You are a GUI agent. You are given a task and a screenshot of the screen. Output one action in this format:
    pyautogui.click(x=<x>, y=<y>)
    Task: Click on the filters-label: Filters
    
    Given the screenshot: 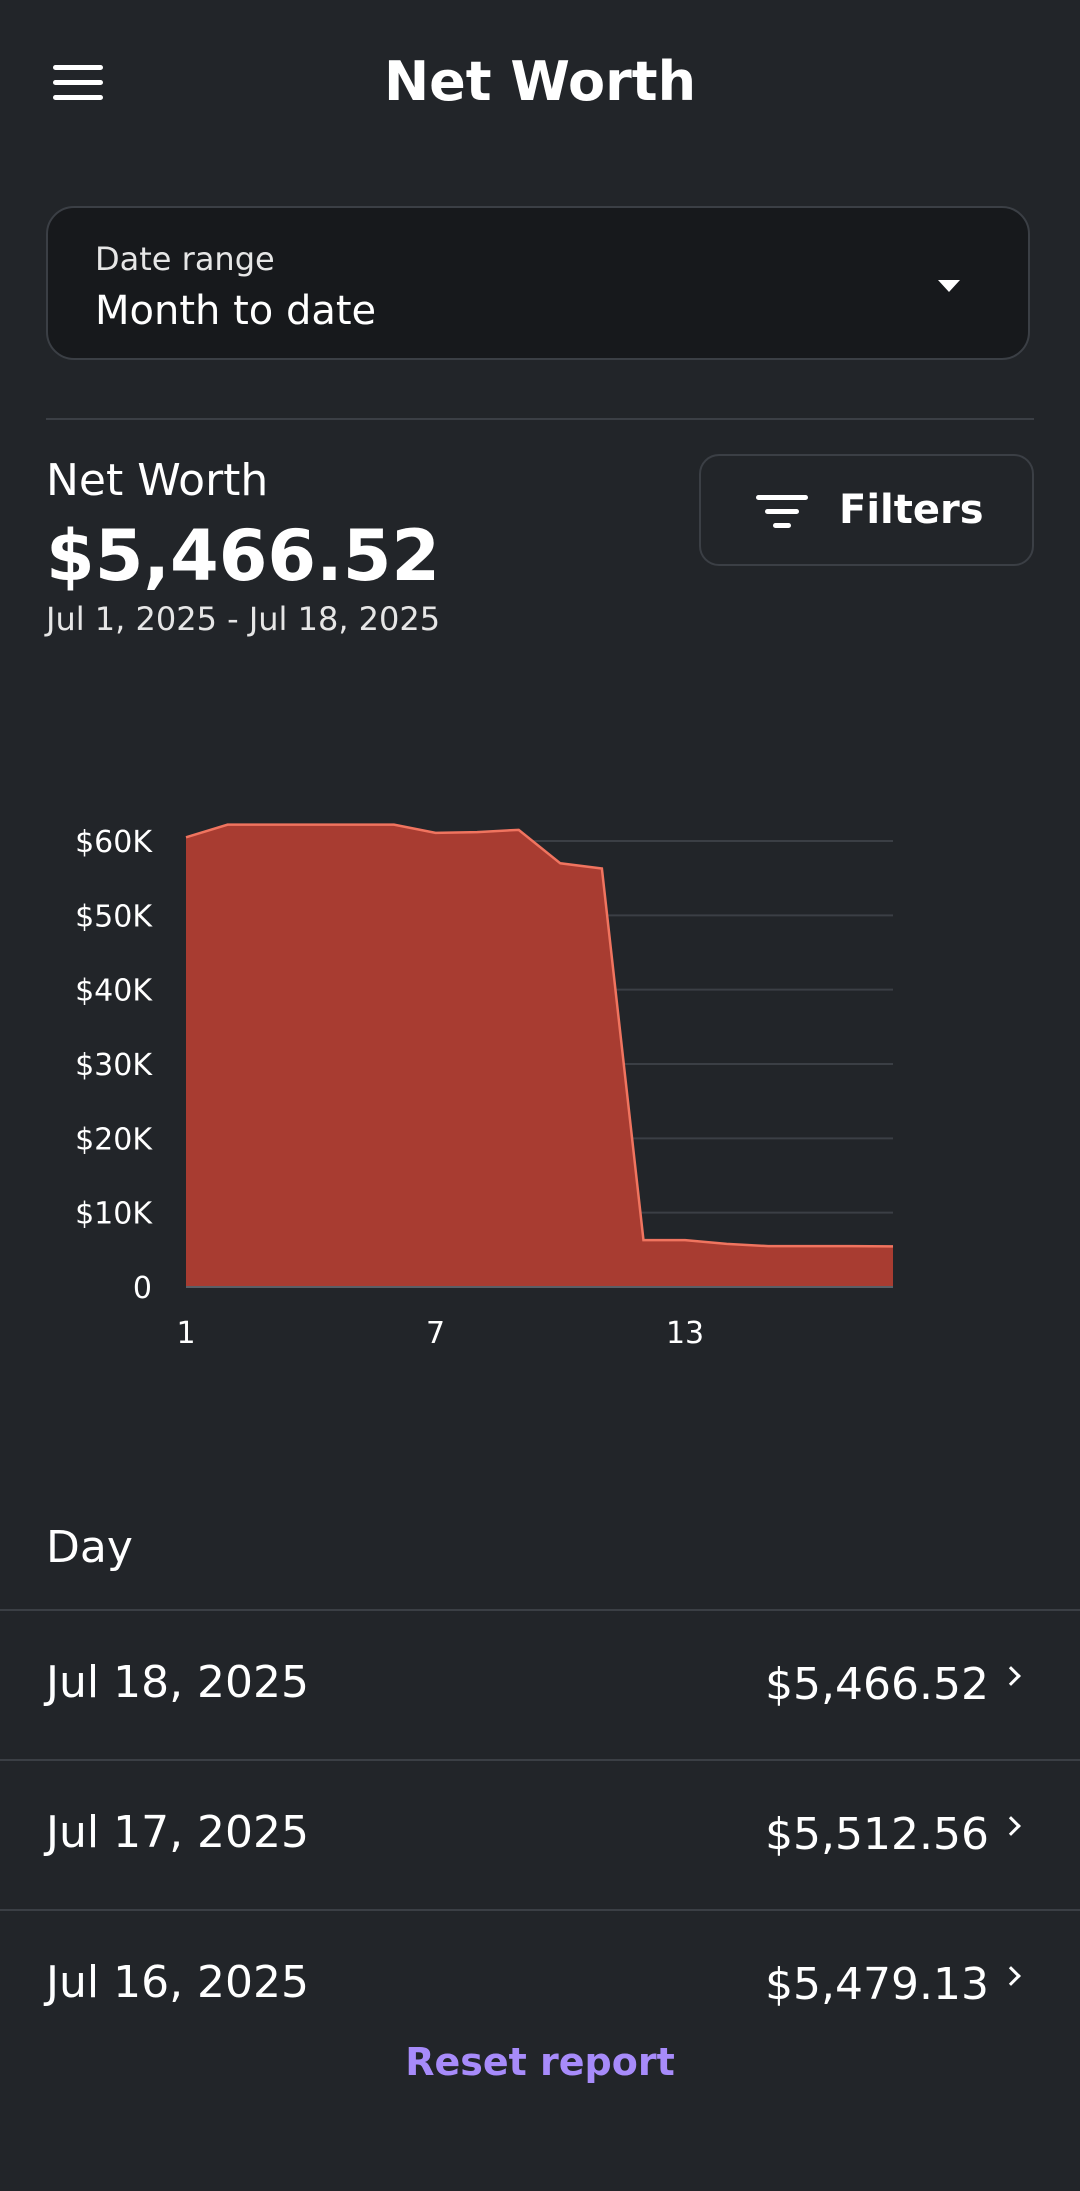 What is the action you would take?
    pyautogui.click(x=911, y=510)
    